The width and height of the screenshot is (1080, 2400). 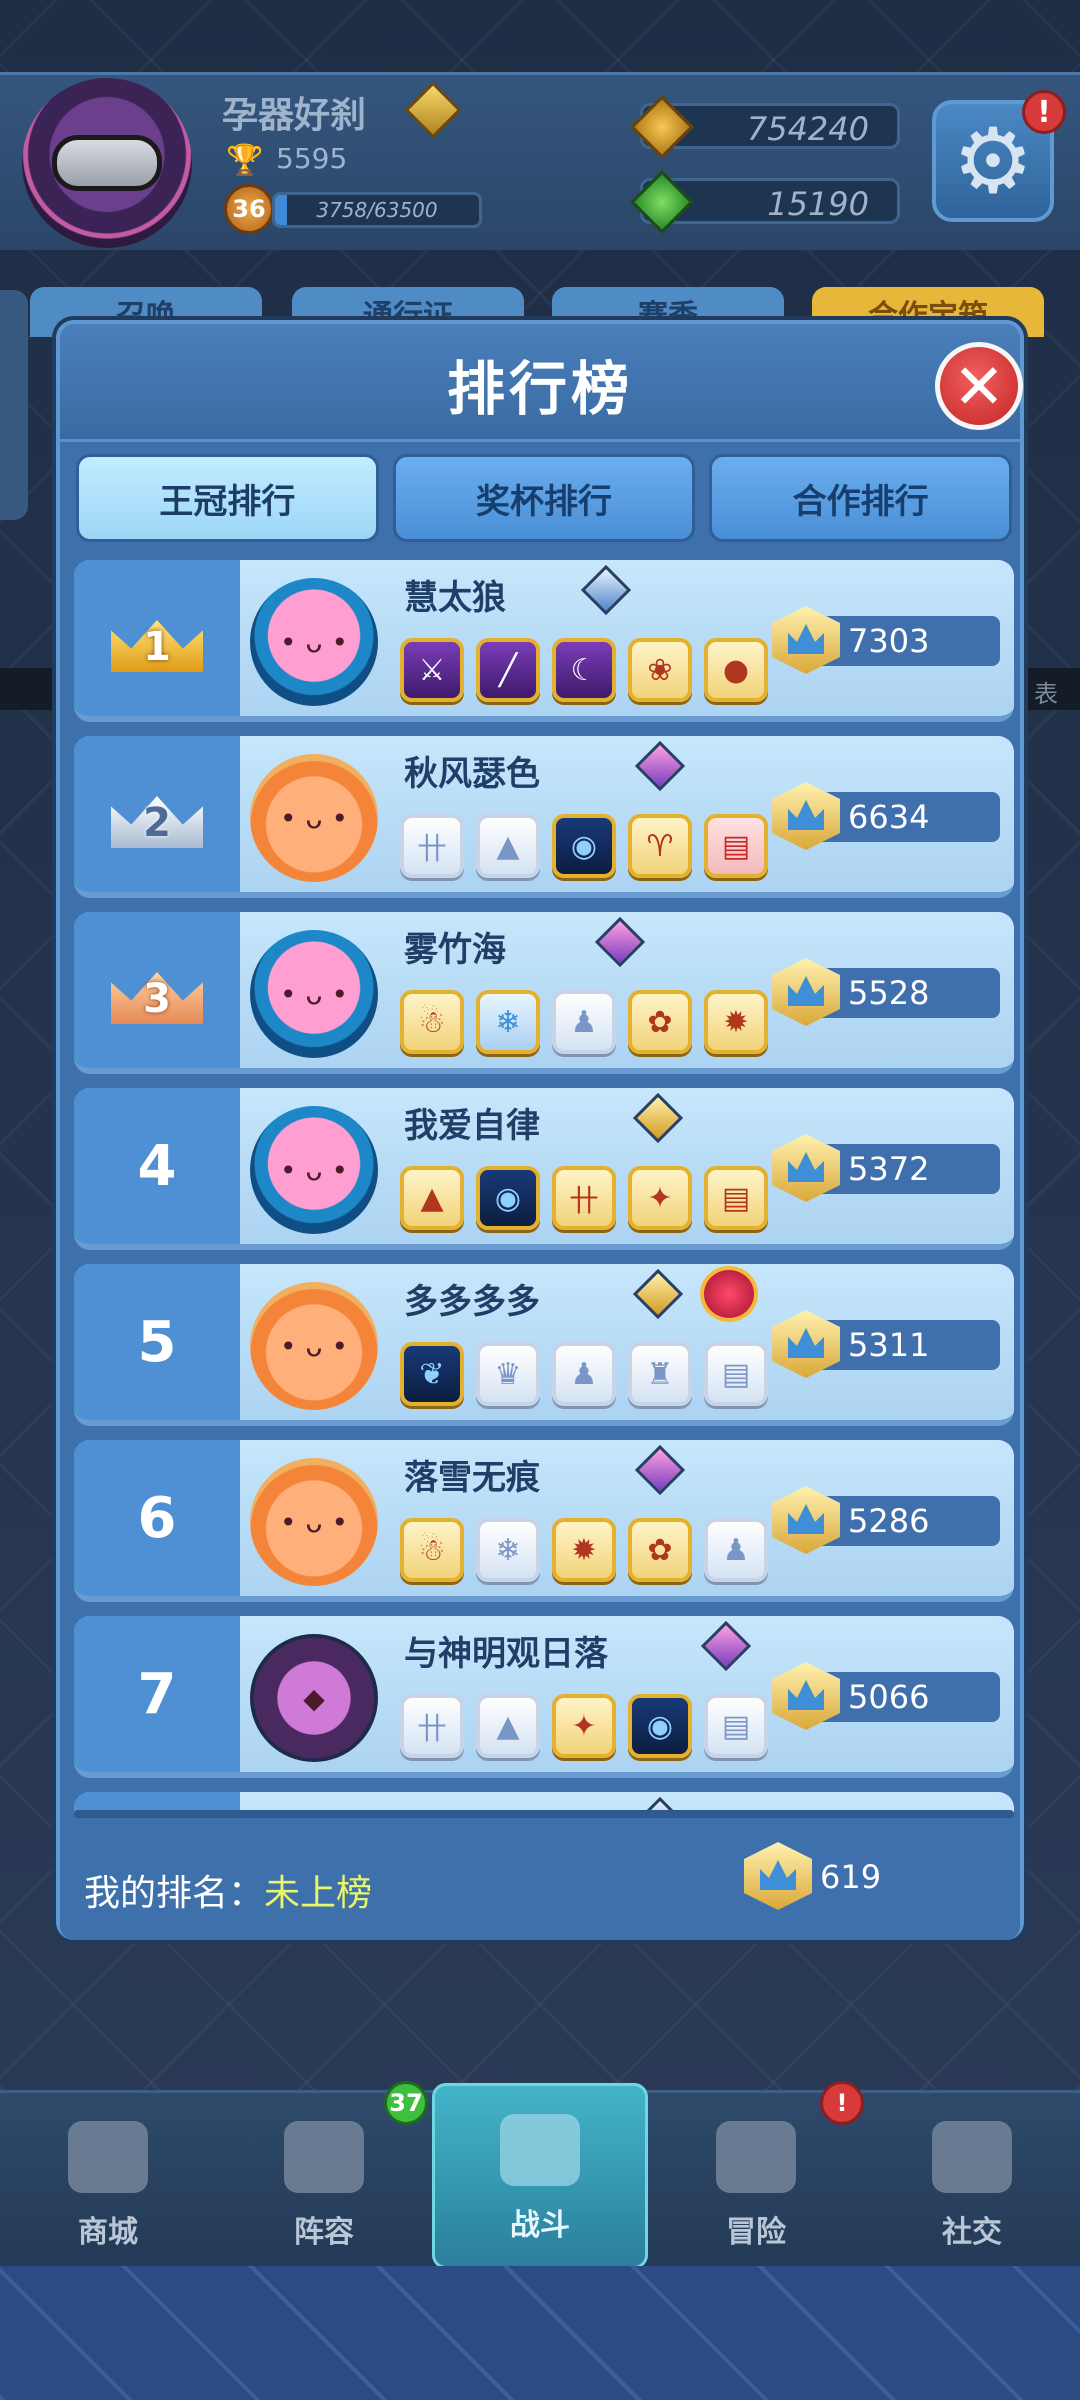 I want to click on butterfly-card-icon: ✦, so click(x=660, y=1198).